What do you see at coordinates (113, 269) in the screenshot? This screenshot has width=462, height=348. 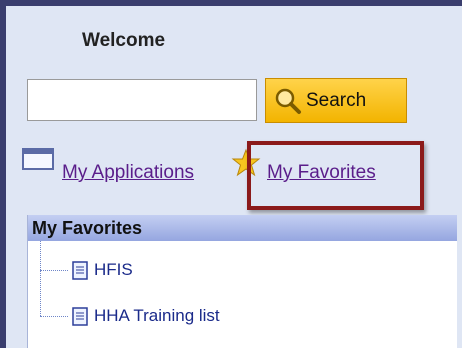 I see `favorite-item-label: HFIS` at bounding box center [113, 269].